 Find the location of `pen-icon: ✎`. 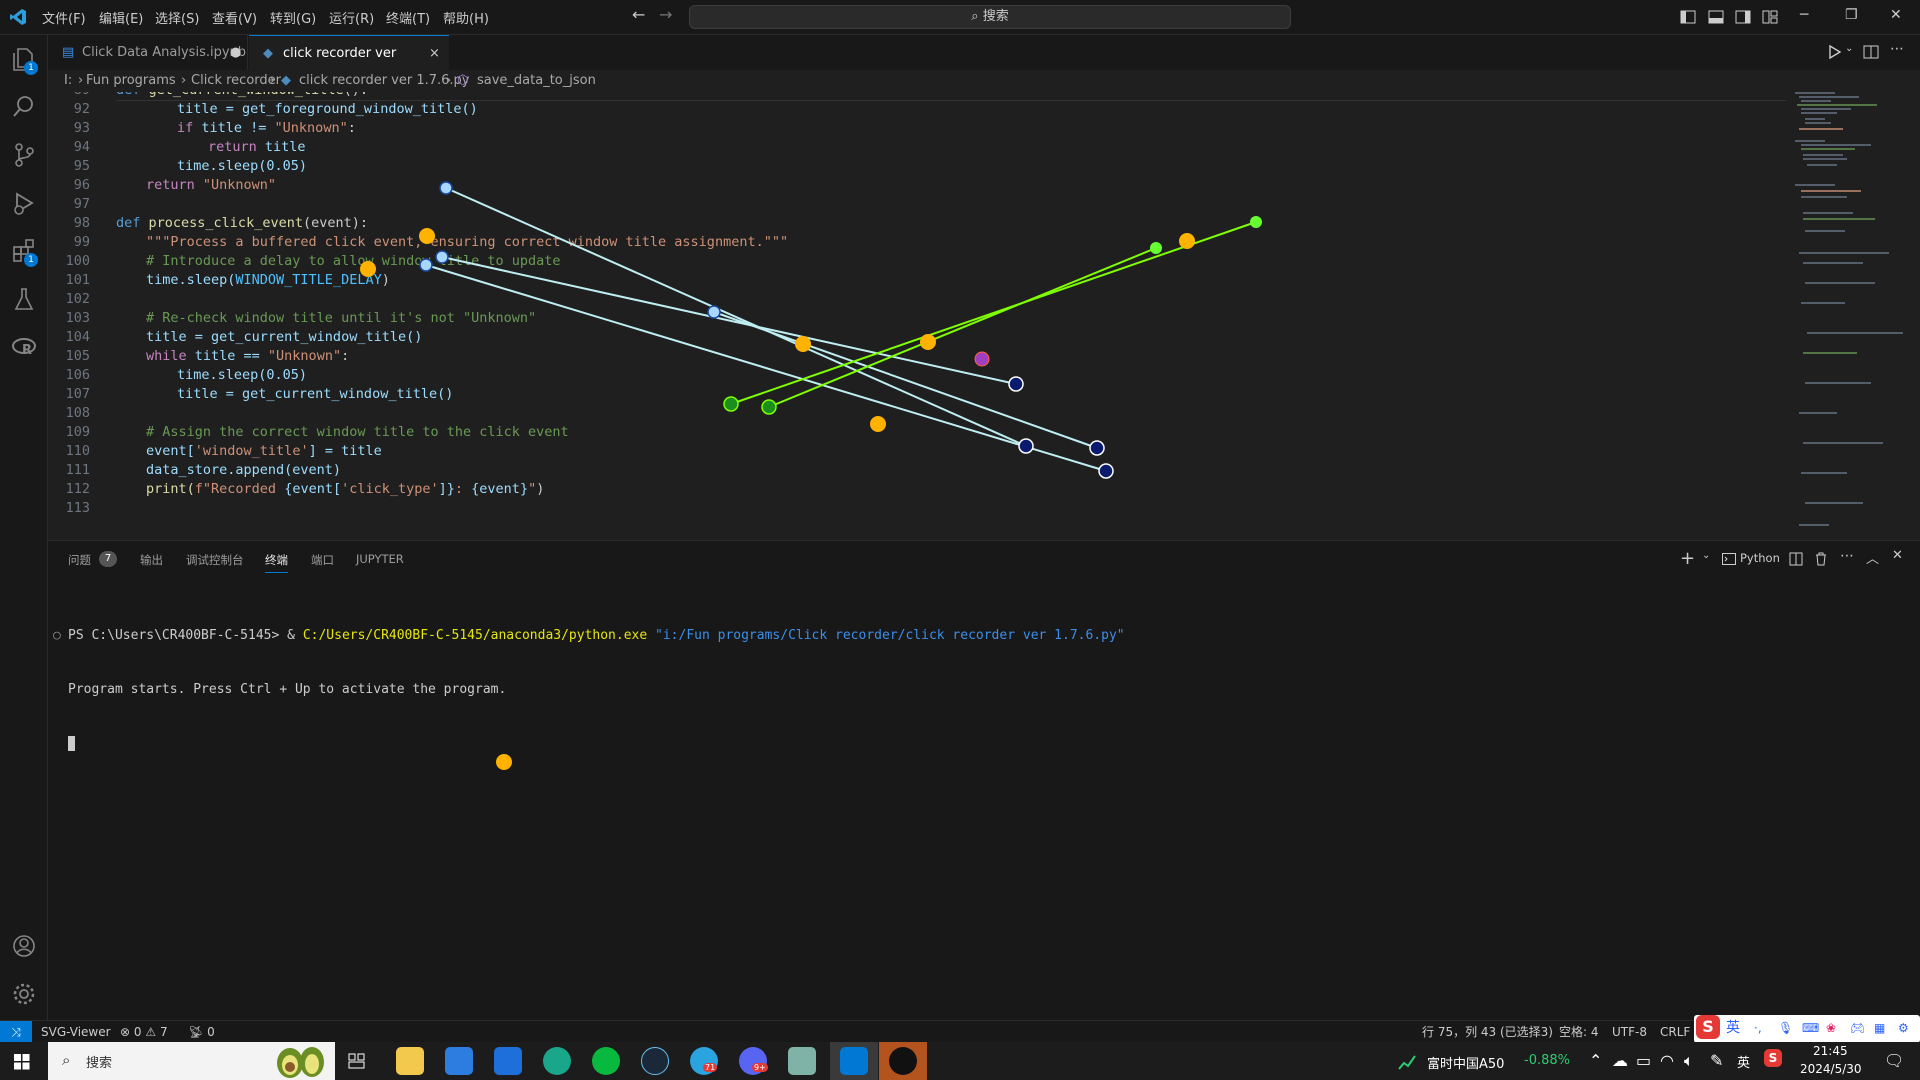

pen-icon: ✎ is located at coordinates (1716, 1060).